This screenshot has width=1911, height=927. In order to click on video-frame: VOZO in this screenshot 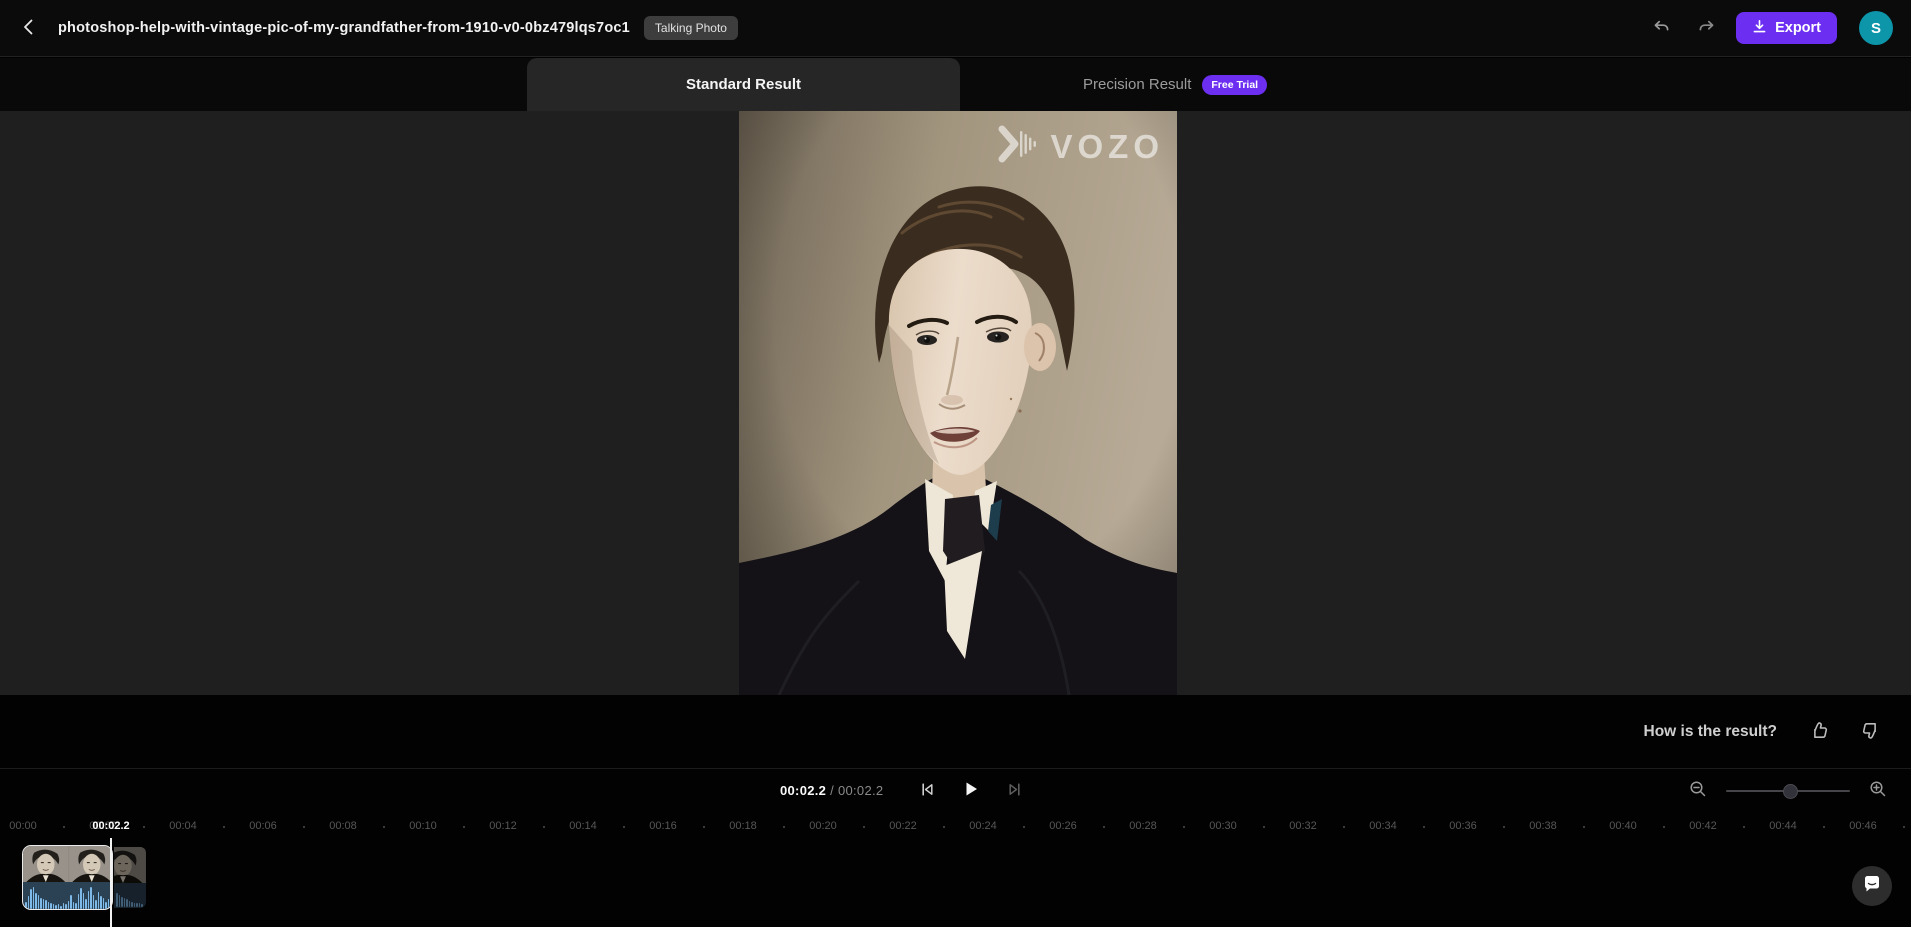, I will do `click(958, 403)`.